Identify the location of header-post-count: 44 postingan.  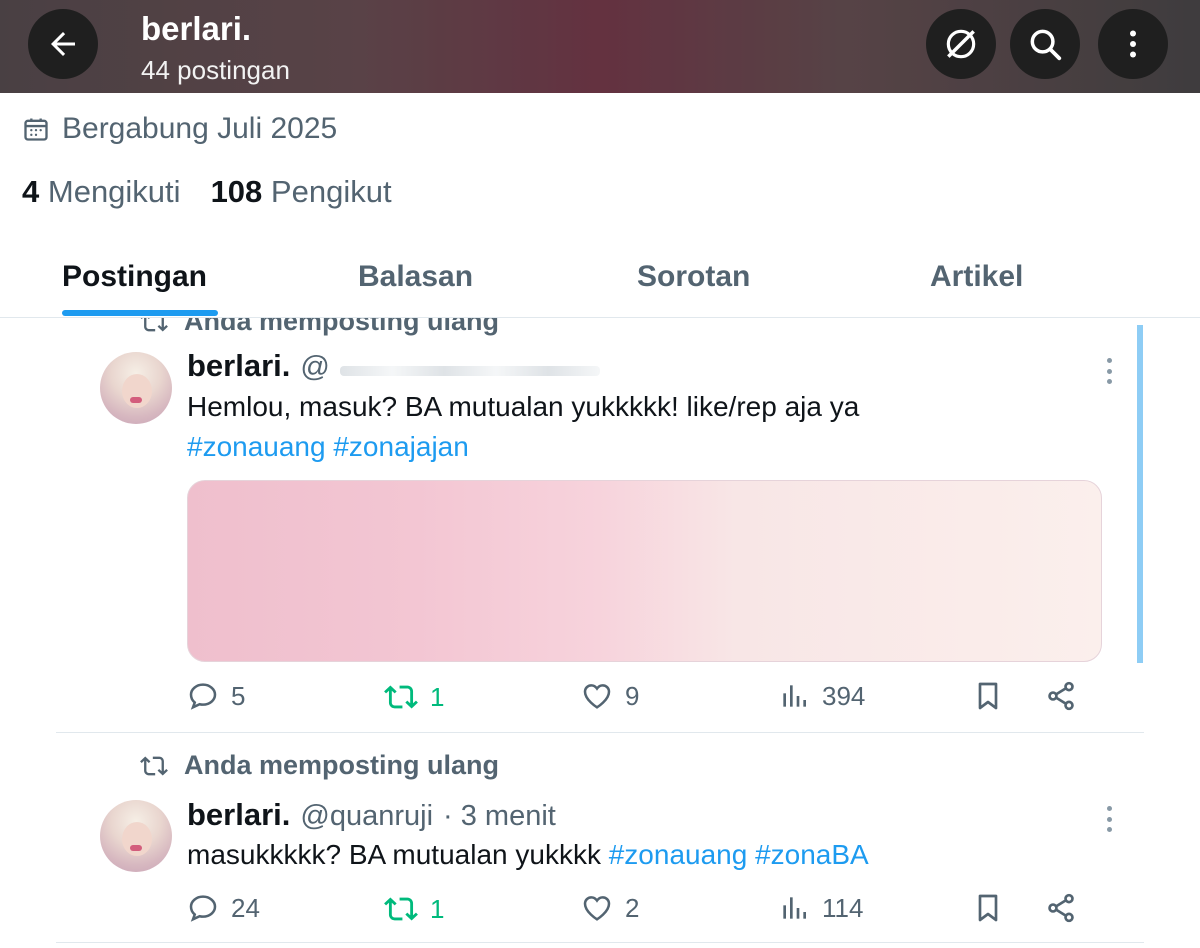
(215, 70).